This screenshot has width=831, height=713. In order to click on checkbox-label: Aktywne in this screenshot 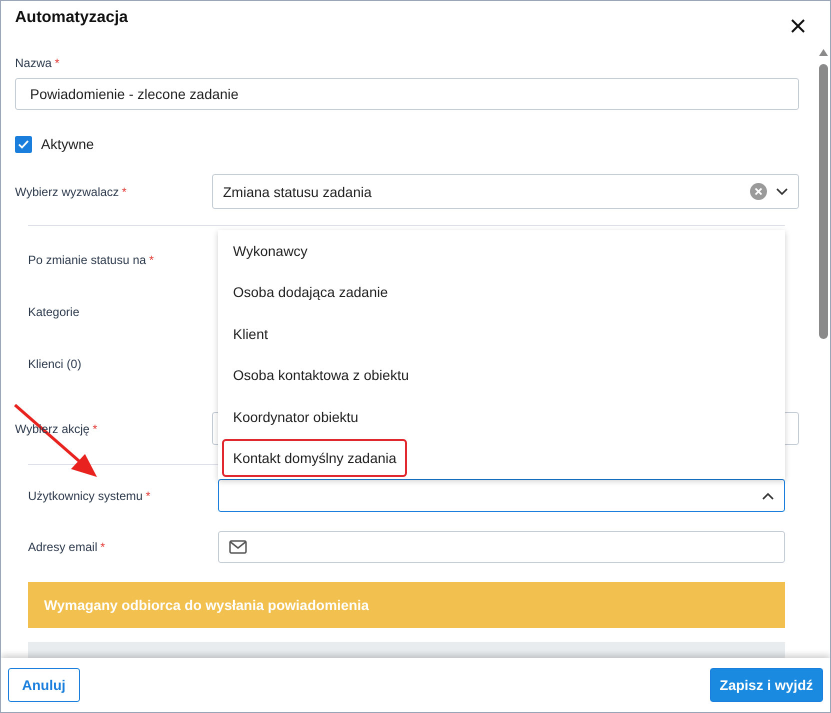, I will do `click(67, 144)`.